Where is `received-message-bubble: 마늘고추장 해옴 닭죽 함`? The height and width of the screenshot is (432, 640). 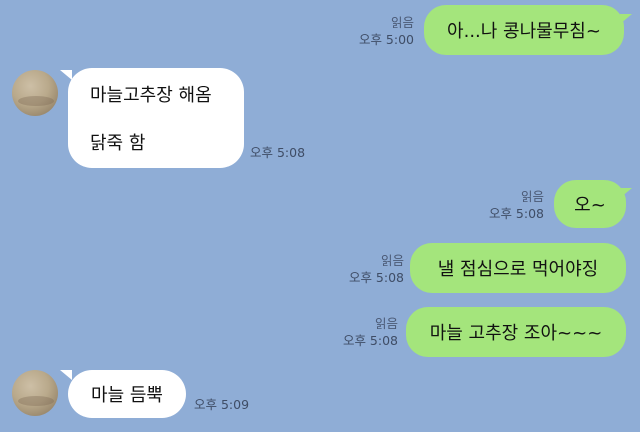 received-message-bubble: 마늘고추장 해옴 닭죽 함 is located at coordinates (156, 118).